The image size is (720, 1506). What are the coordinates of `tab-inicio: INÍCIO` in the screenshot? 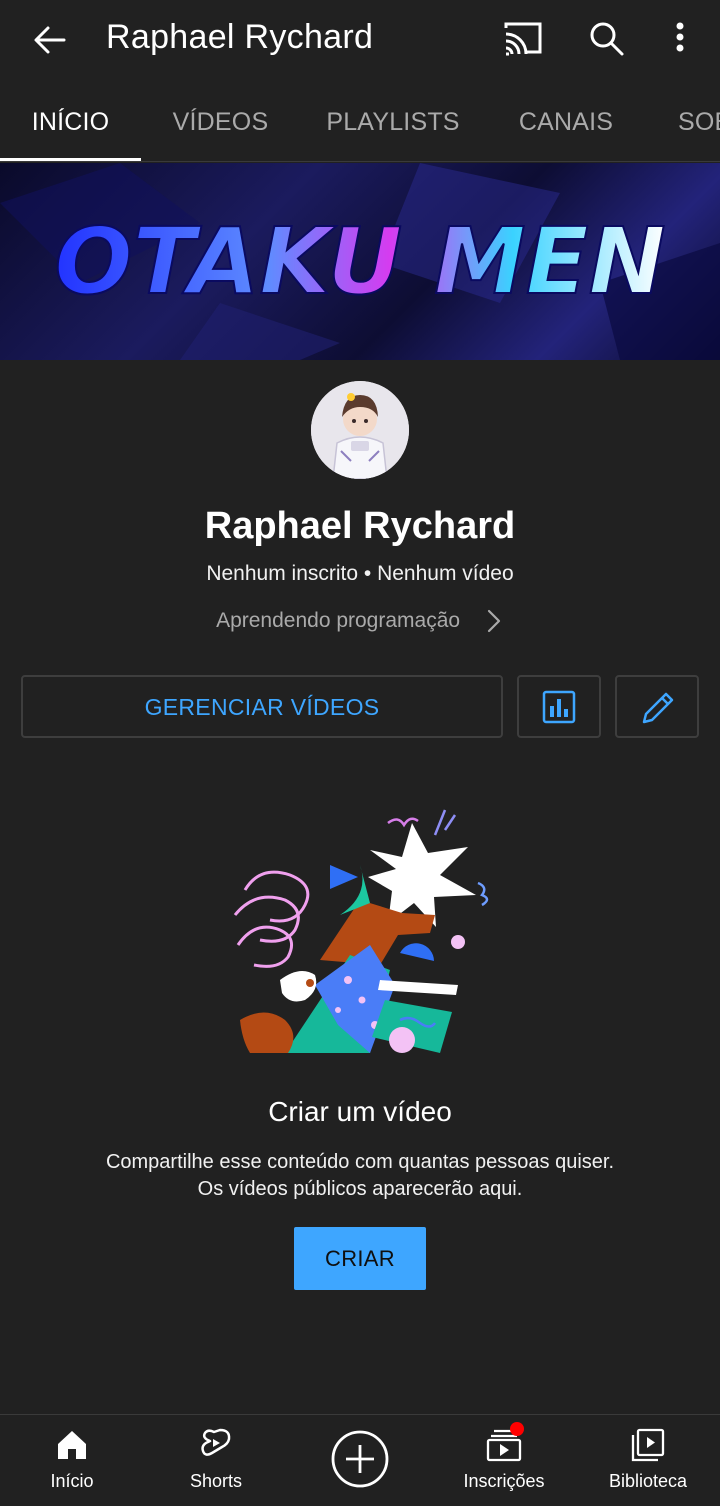 It's located at (70, 120).